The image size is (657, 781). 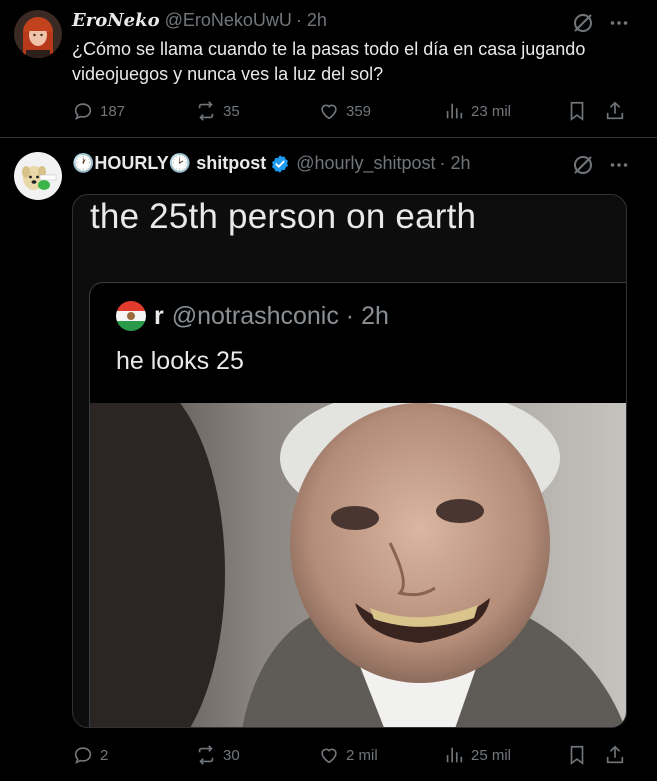 I want to click on views-button: 25 mil, so click(x=477, y=755).